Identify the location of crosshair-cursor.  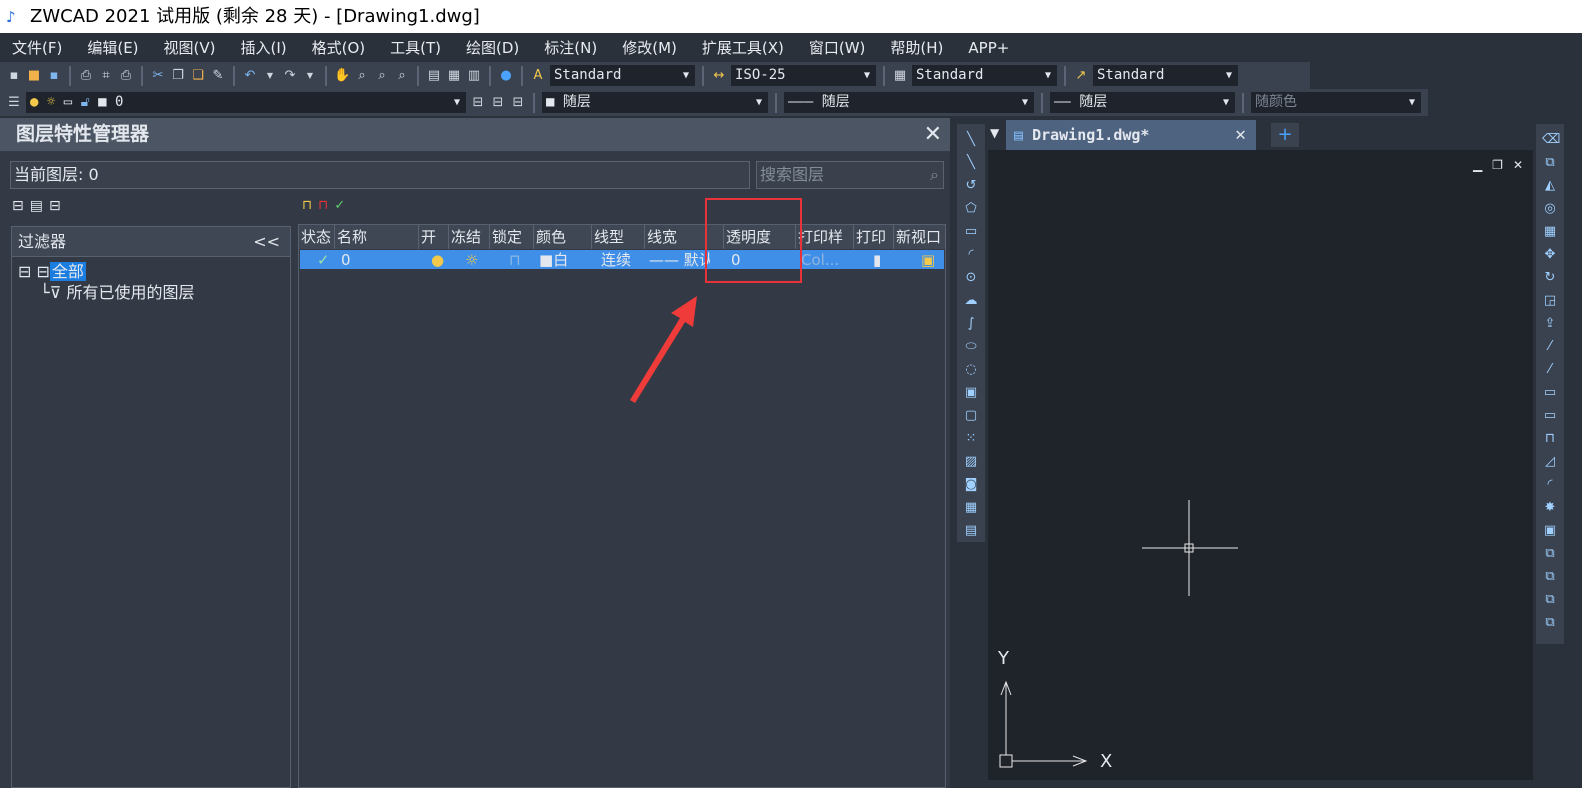
(1190, 548).